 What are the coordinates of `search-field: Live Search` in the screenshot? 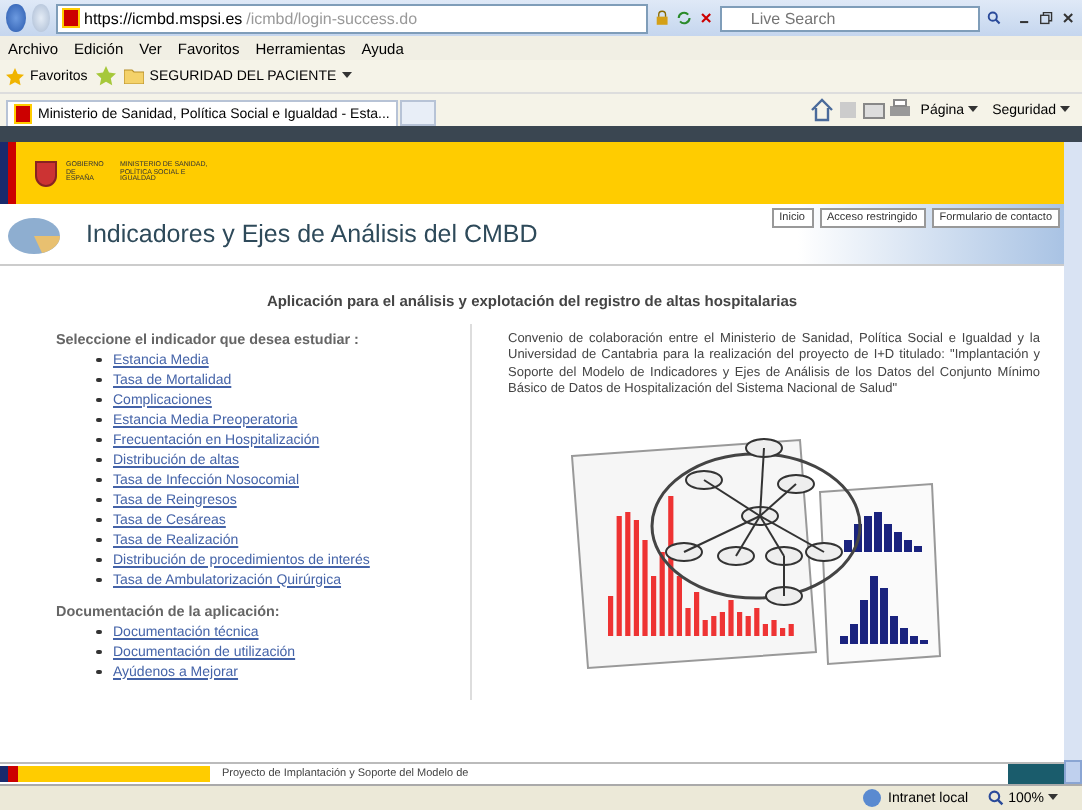 It's located at (850, 18).